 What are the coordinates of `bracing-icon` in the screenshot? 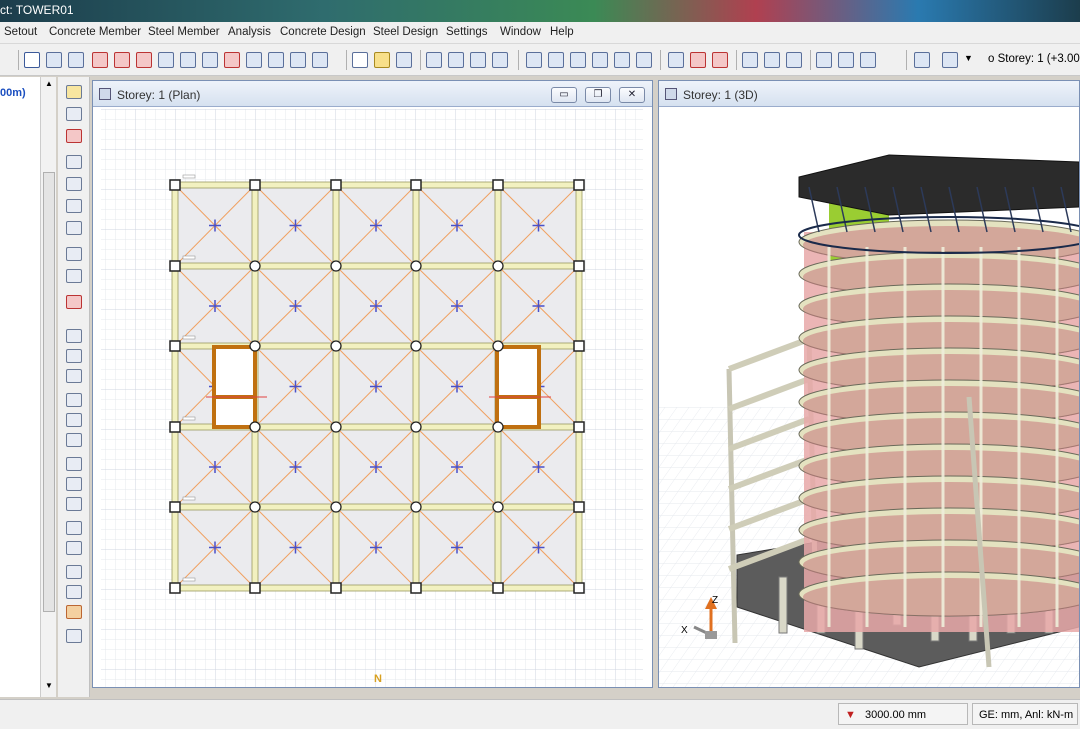 It's located at (578, 60).